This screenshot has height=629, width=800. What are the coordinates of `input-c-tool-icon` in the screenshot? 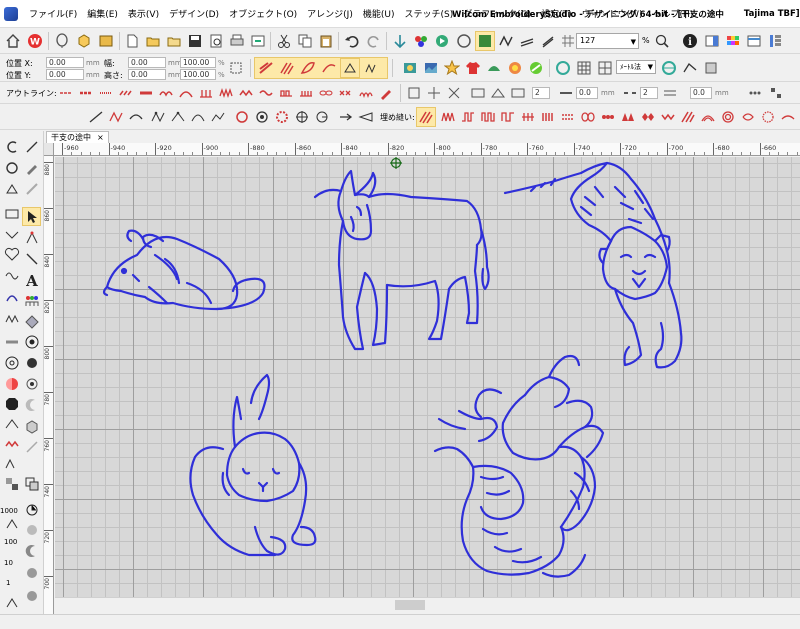 It's located at (11, 146).